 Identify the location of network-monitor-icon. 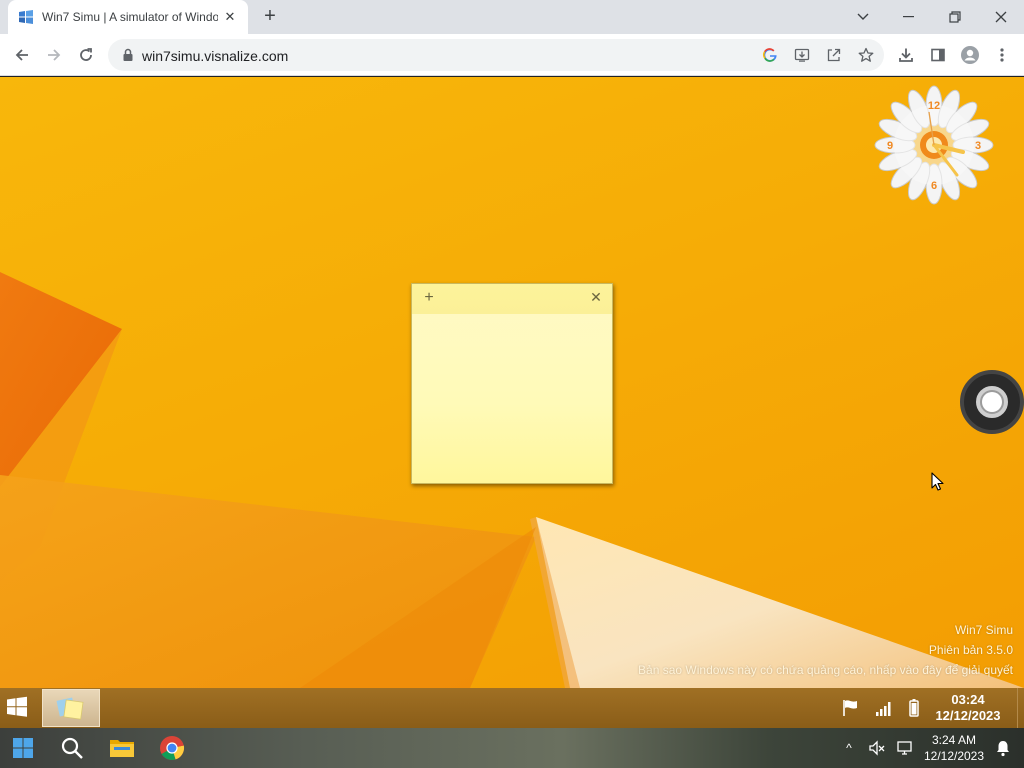
(905, 748).